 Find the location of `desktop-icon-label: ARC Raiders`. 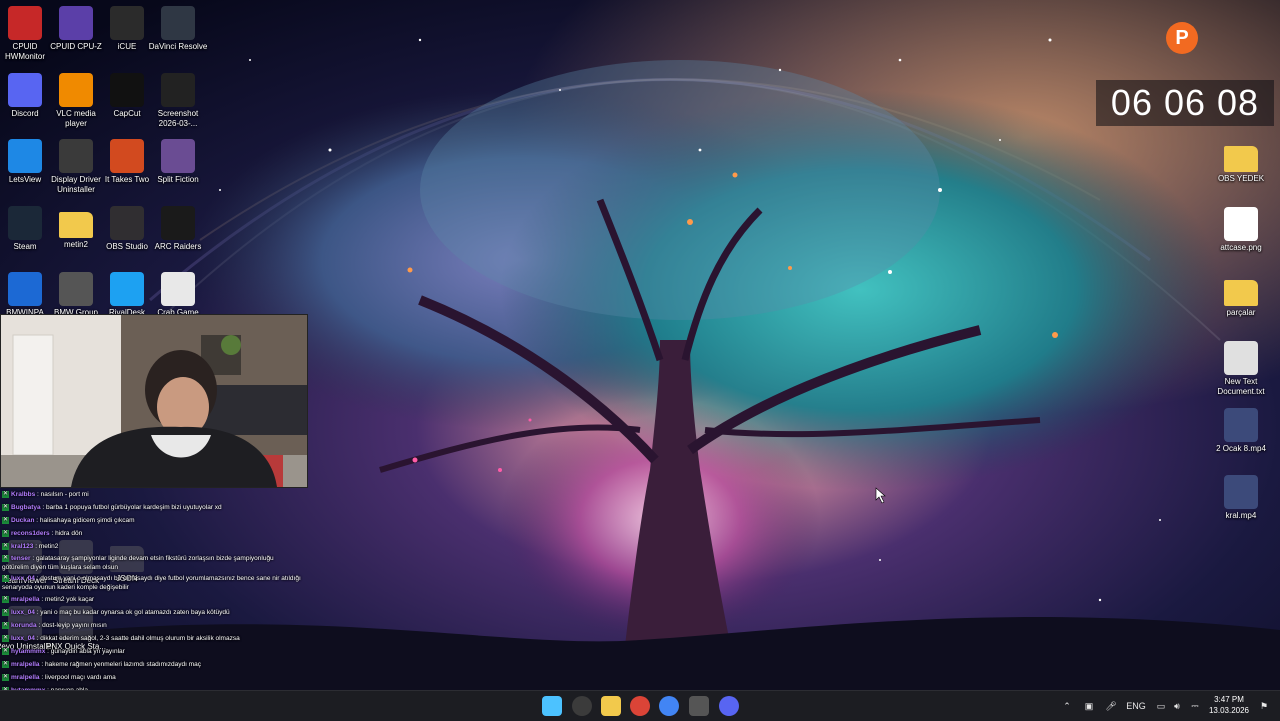

desktop-icon-label: ARC Raiders is located at coordinates (178, 246).